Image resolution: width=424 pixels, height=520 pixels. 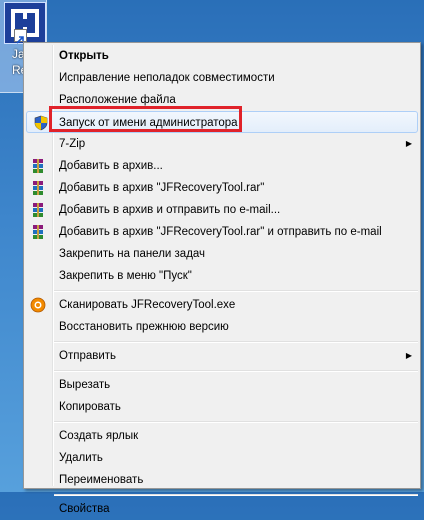 What do you see at coordinates (85, 385) in the screenshot?
I see `menu-item-label: Вырезать` at bounding box center [85, 385].